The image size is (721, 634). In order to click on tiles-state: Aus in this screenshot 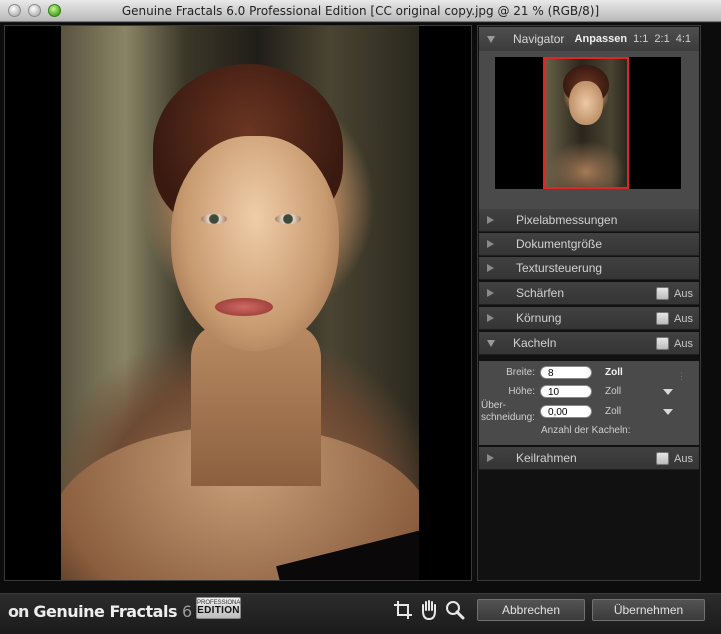, I will do `click(683, 343)`.